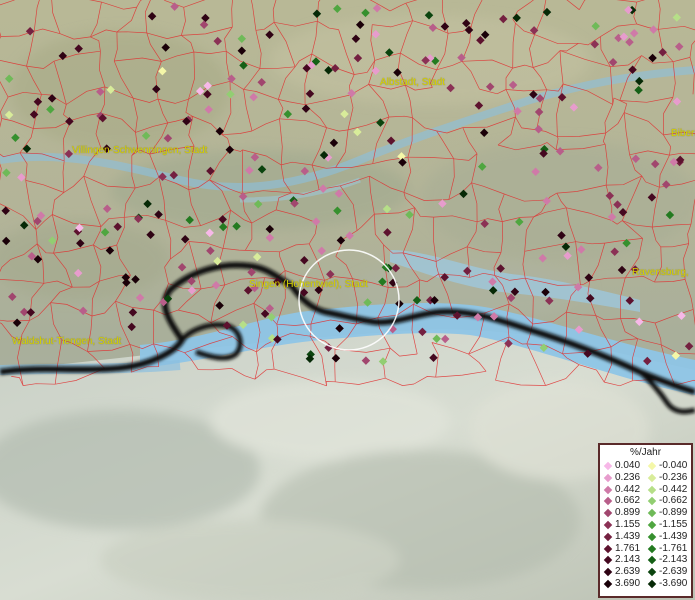 Image resolution: width=695 pixels, height=600 pixels. Describe the element at coordinates (673, 536) in the screenshot. I see `legend-value-negative: -1.439` at that location.